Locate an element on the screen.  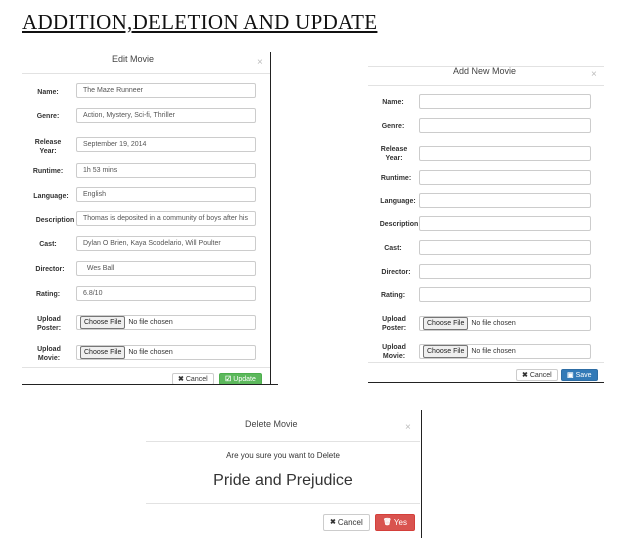
save-icon: ▣ is located at coordinates (570, 375).